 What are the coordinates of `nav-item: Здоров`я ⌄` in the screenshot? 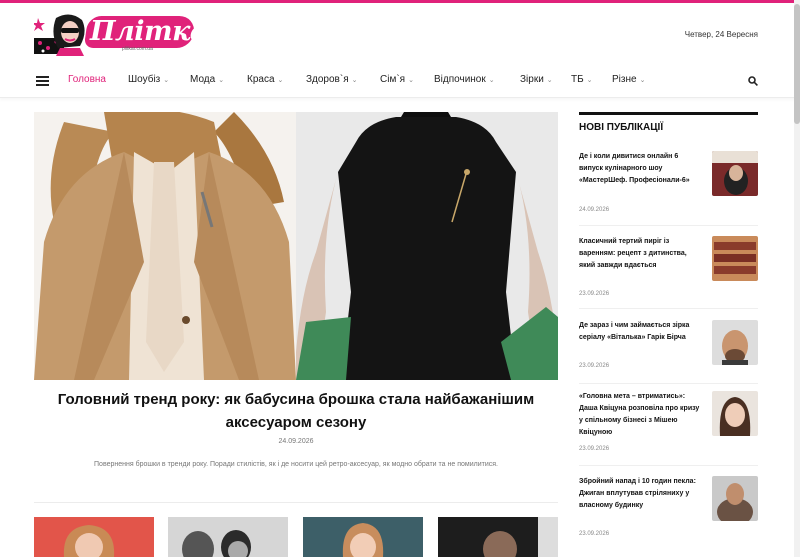 It's located at (332, 79).